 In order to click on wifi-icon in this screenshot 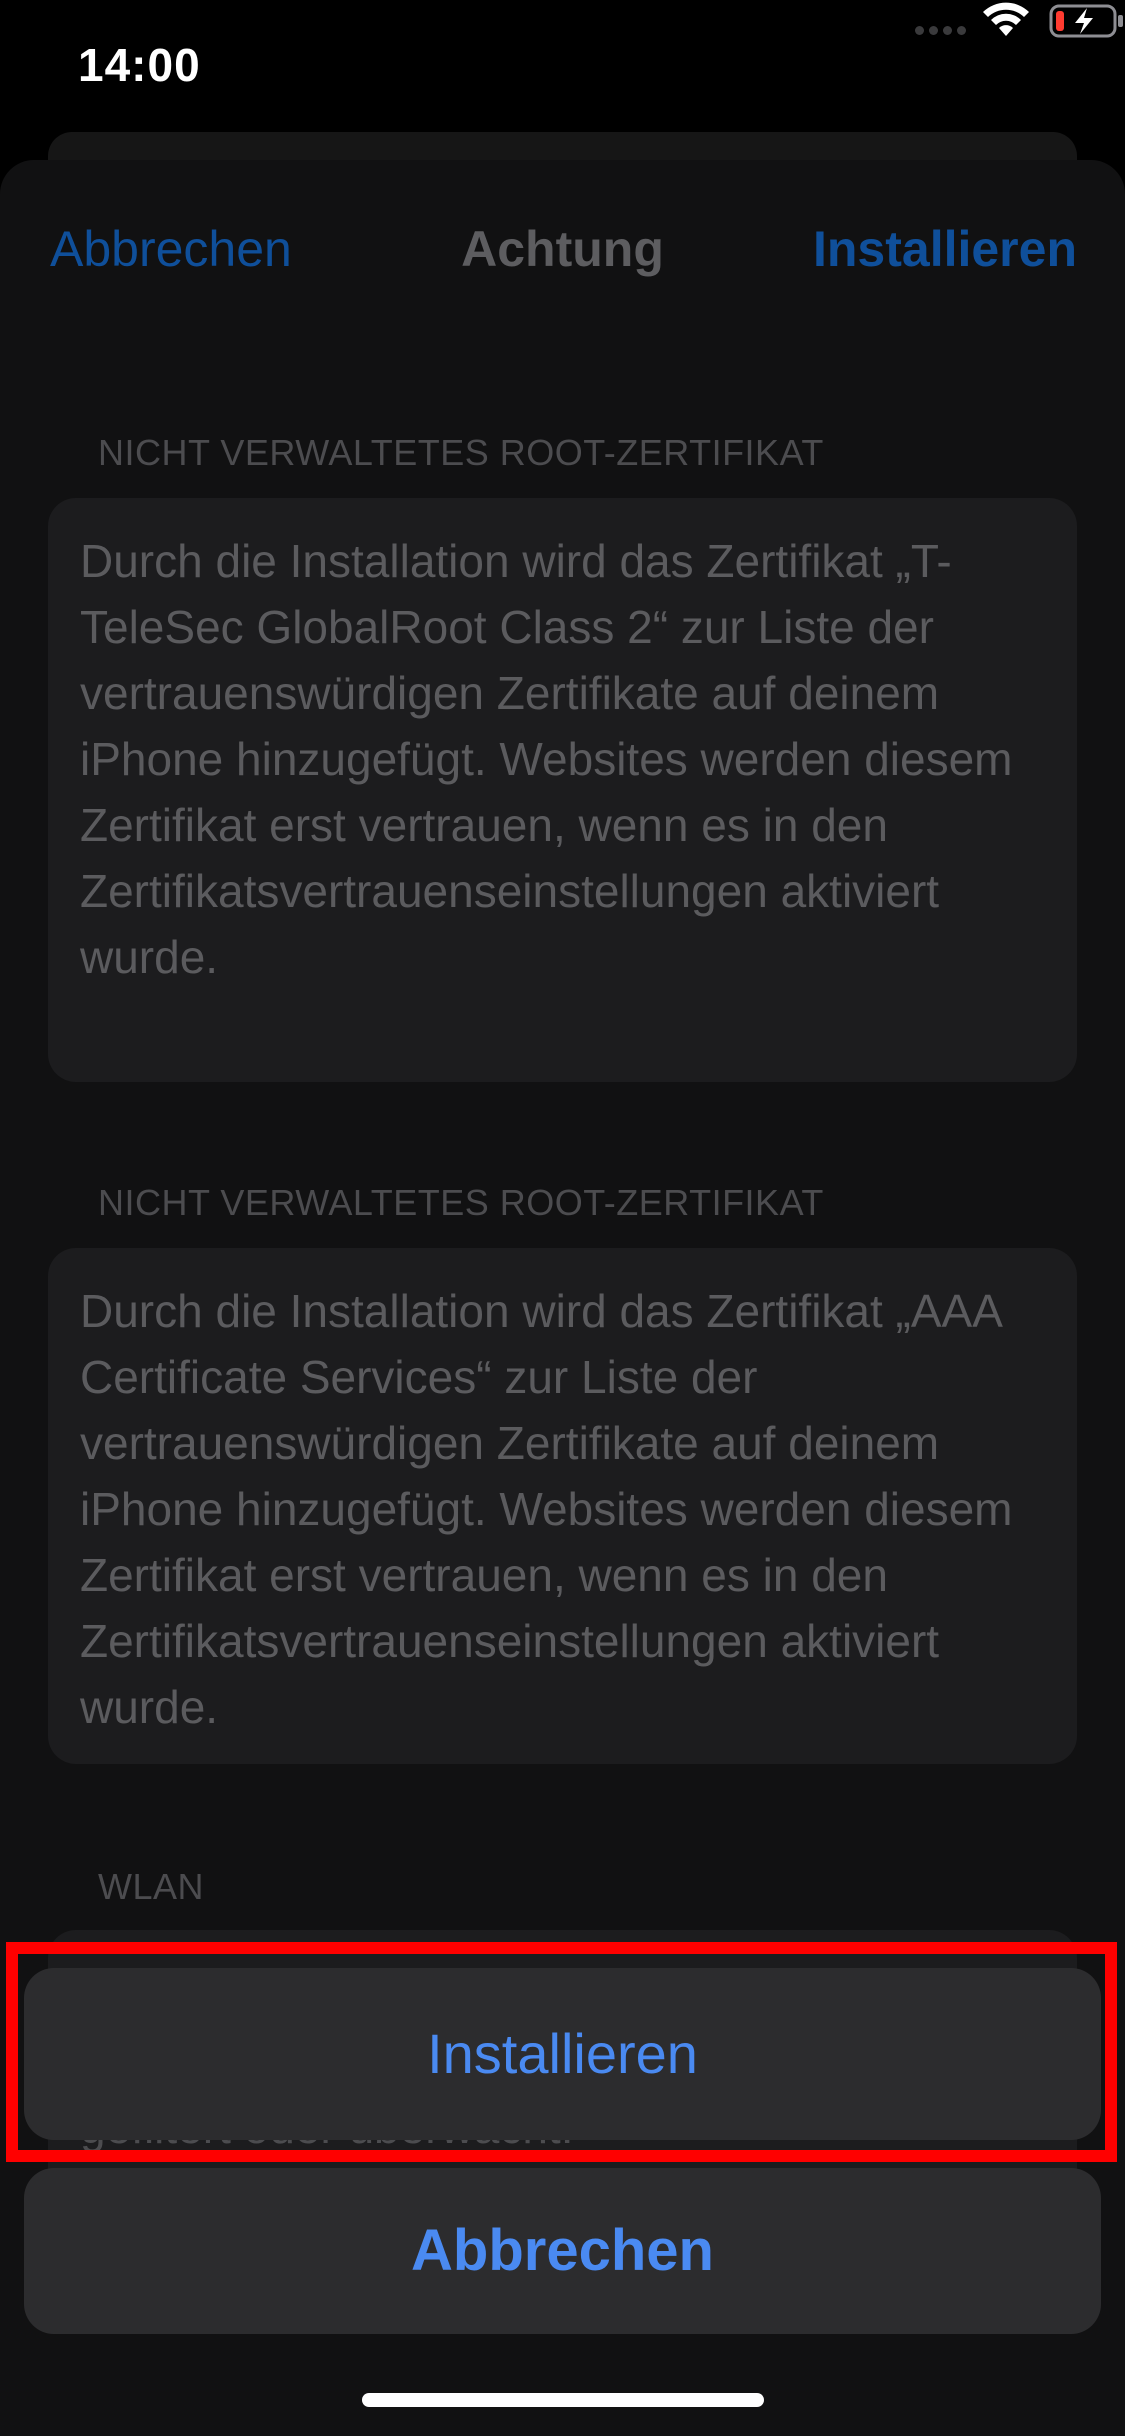, I will do `click(1006, 19)`.